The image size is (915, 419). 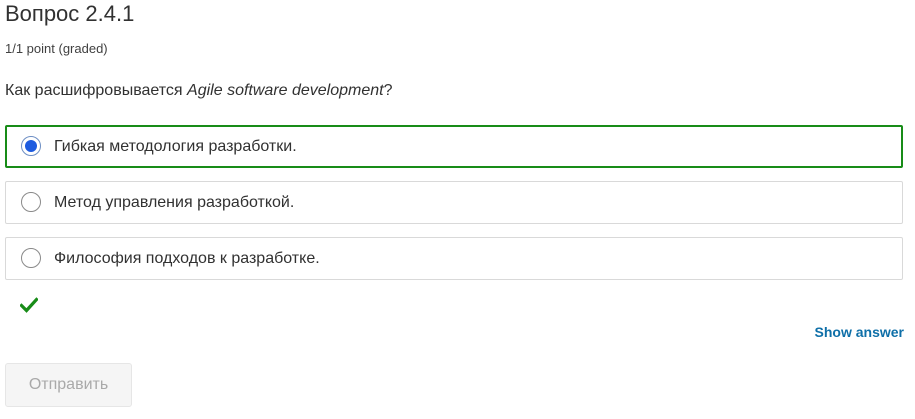 What do you see at coordinates (388, 90) in the screenshot?
I see `question-suffix: ?` at bounding box center [388, 90].